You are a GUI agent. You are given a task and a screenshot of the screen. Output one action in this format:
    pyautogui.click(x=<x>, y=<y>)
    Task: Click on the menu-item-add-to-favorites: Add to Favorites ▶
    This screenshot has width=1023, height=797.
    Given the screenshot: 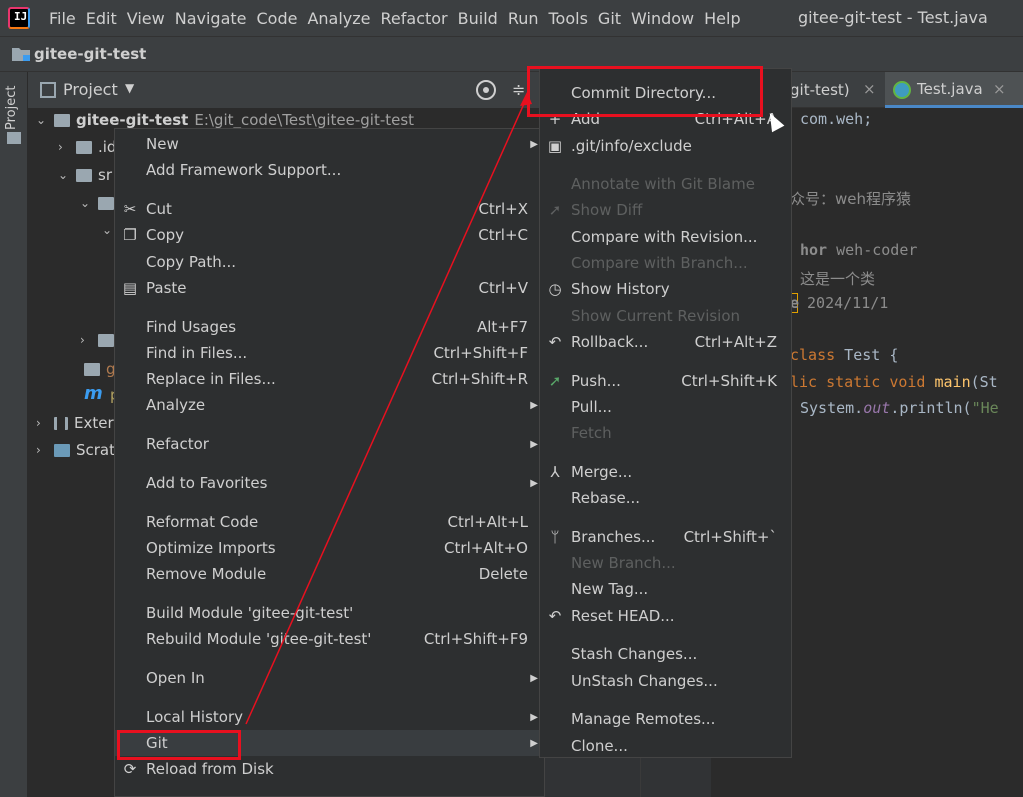 What is the action you would take?
    pyautogui.click(x=329, y=483)
    